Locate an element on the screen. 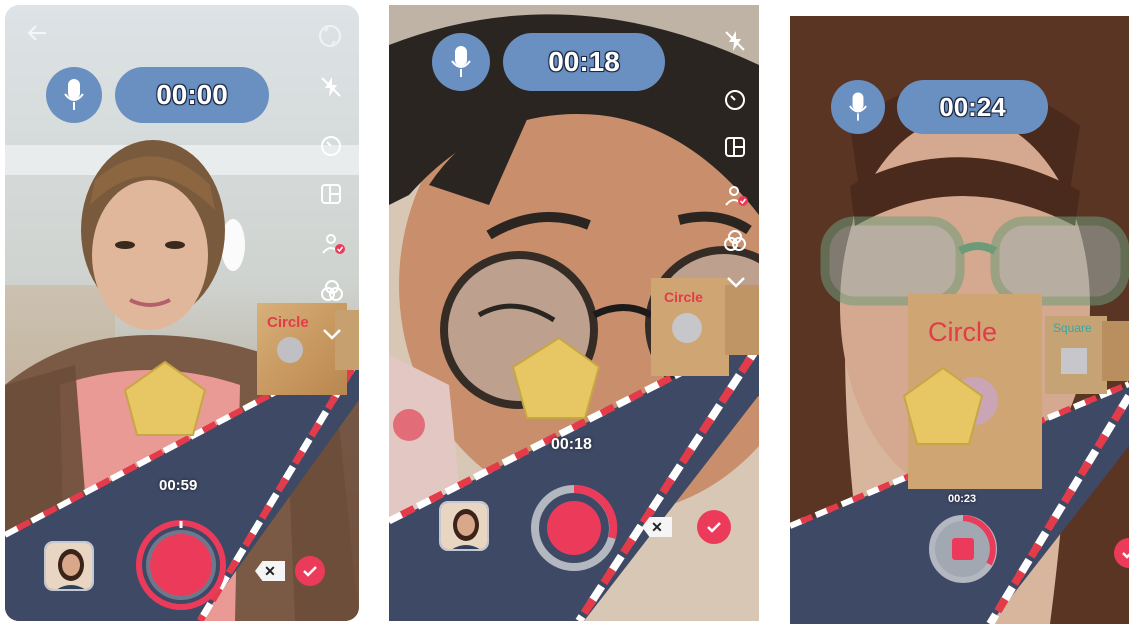 This screenshot has height=624, width=1129. block-label-secondary: Square is located at coordinates (1072, 328).